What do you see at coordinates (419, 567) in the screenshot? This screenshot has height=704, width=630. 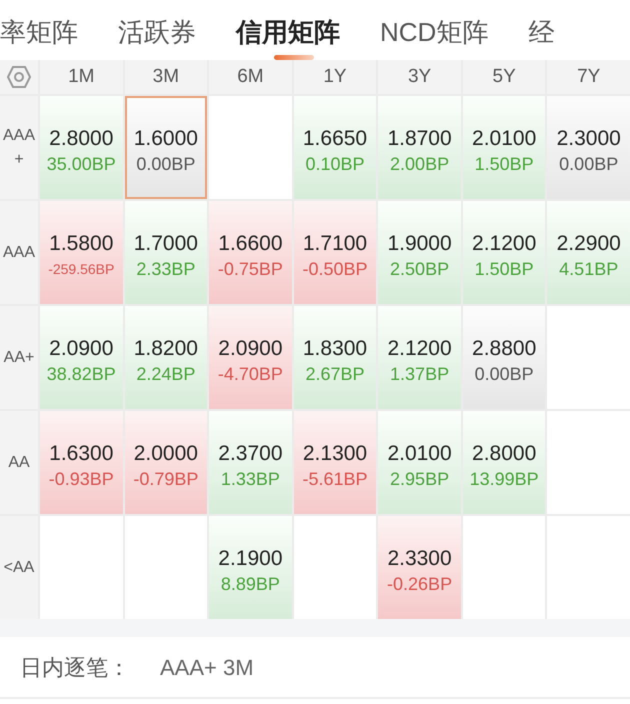 I see `matrix-cell: 2.3300 -0.26BP` at bounding box center [419, 567].